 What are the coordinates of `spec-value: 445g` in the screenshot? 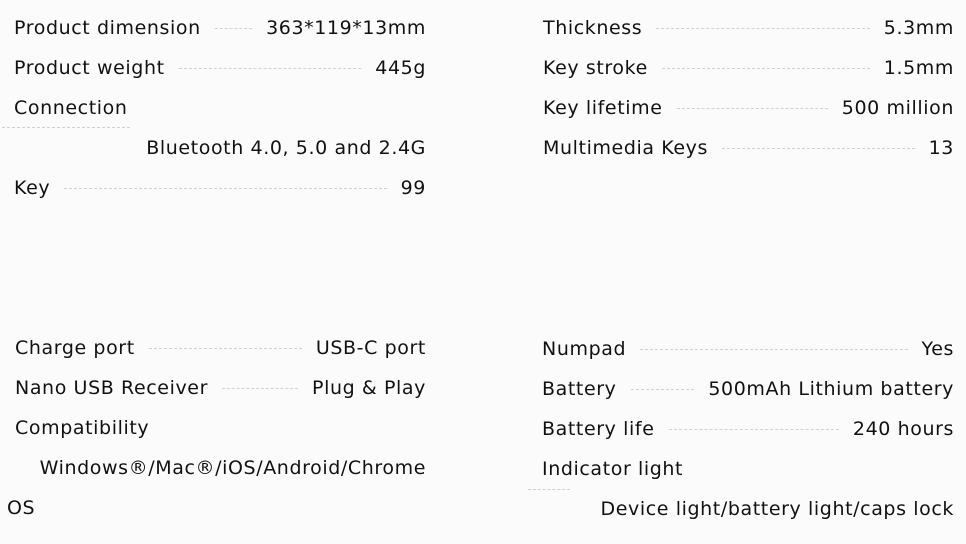 It's located at (400, 68).